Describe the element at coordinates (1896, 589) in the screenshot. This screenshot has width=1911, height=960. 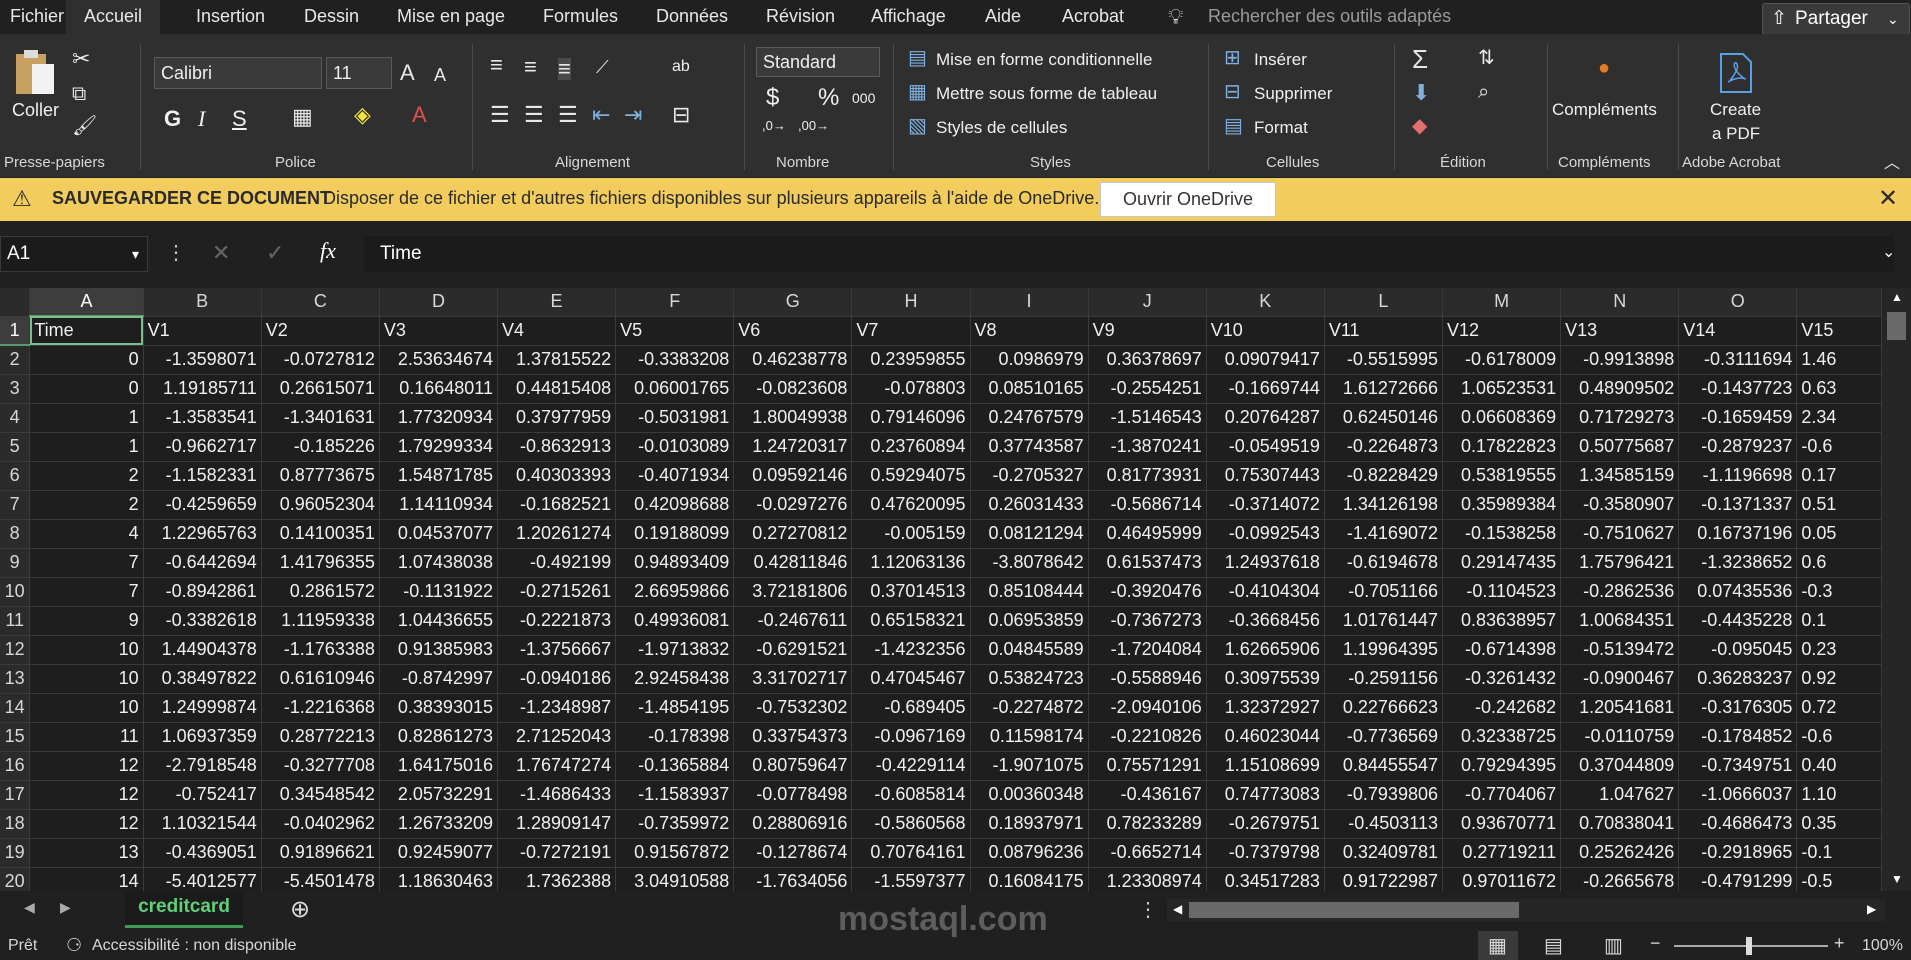
I see `vertical-scrollbar: ▲ ▼` at that location.